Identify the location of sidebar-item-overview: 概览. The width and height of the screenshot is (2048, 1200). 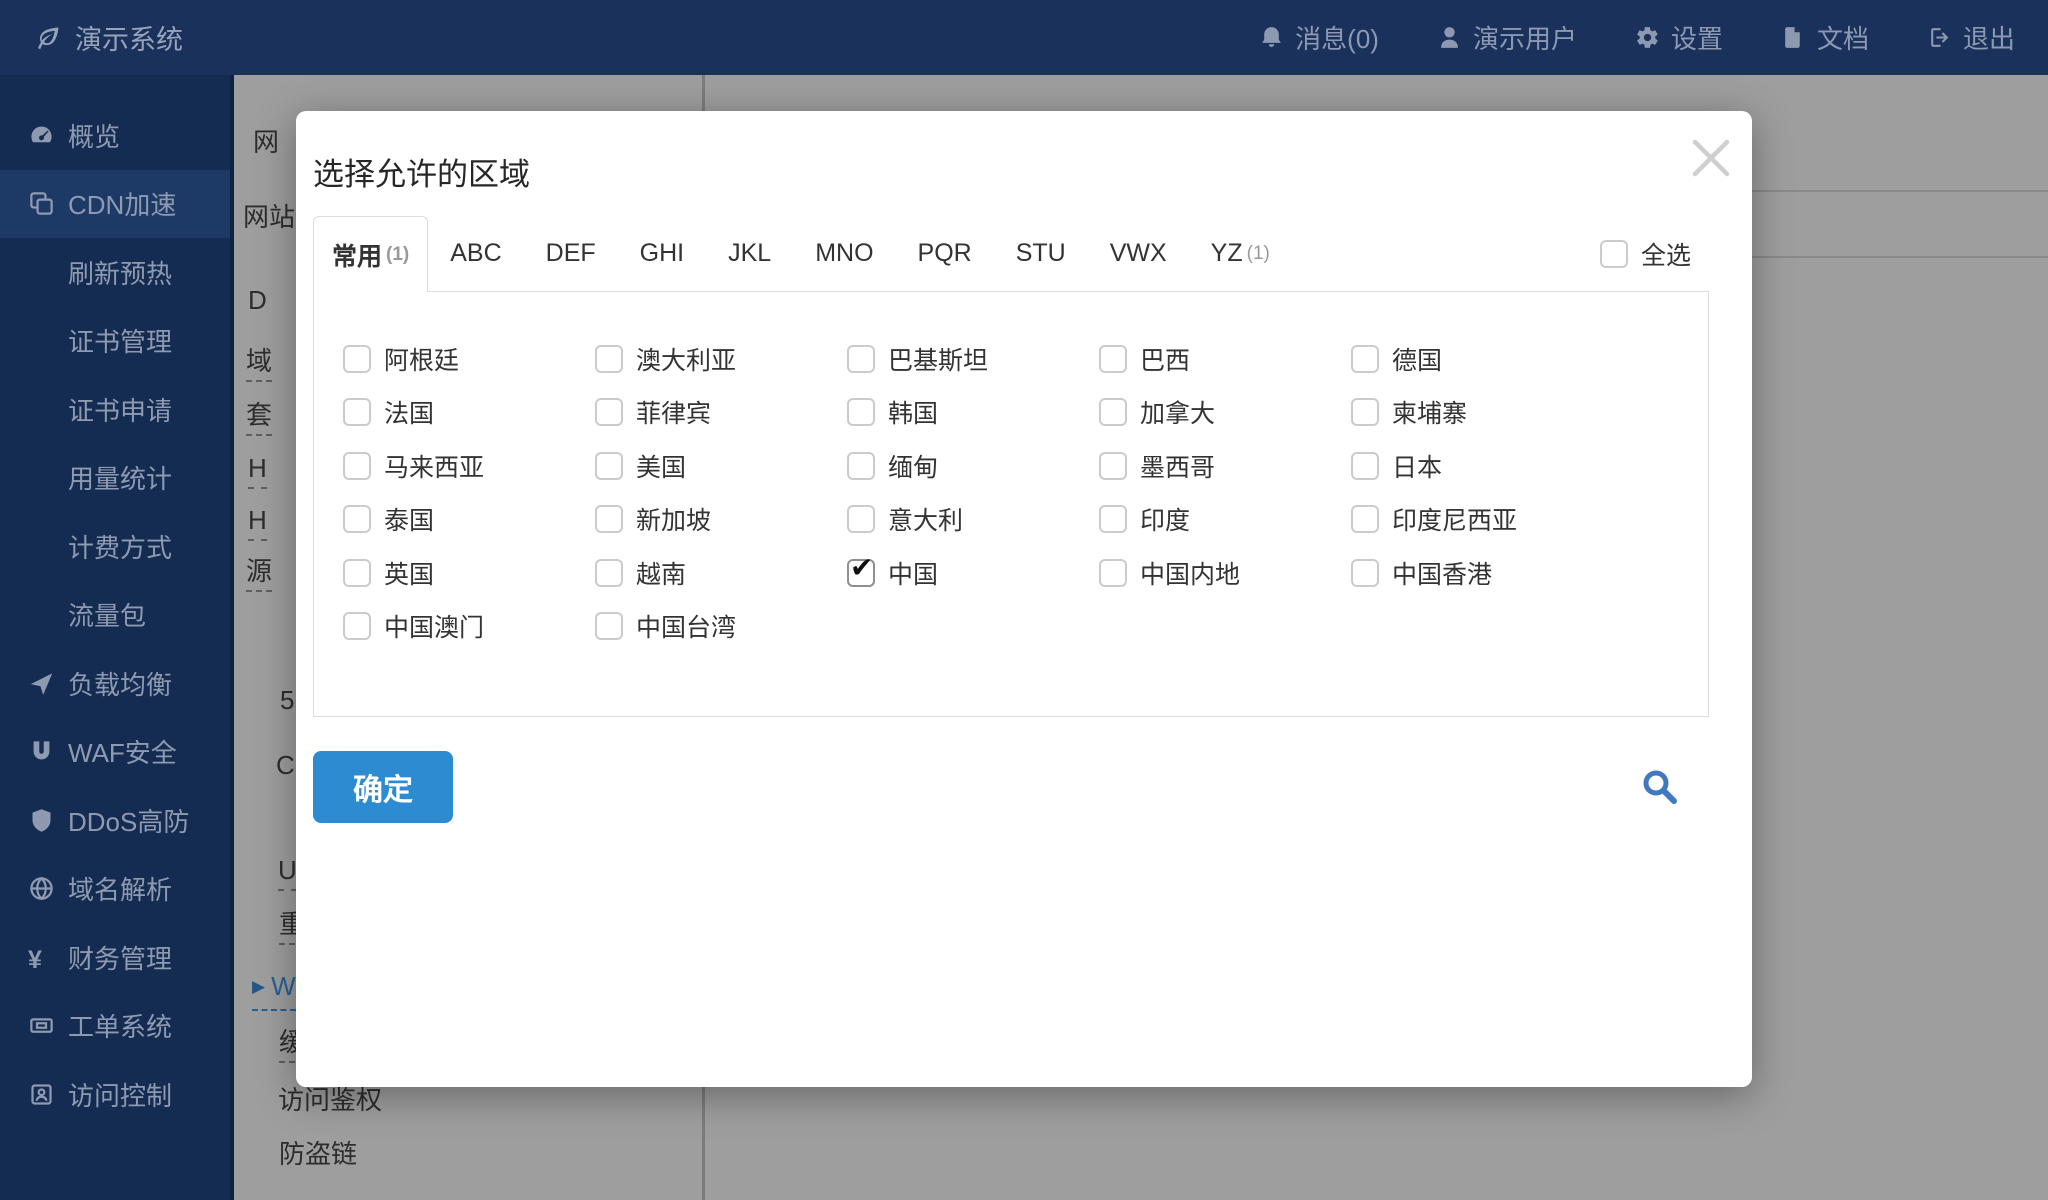
(115, 135).